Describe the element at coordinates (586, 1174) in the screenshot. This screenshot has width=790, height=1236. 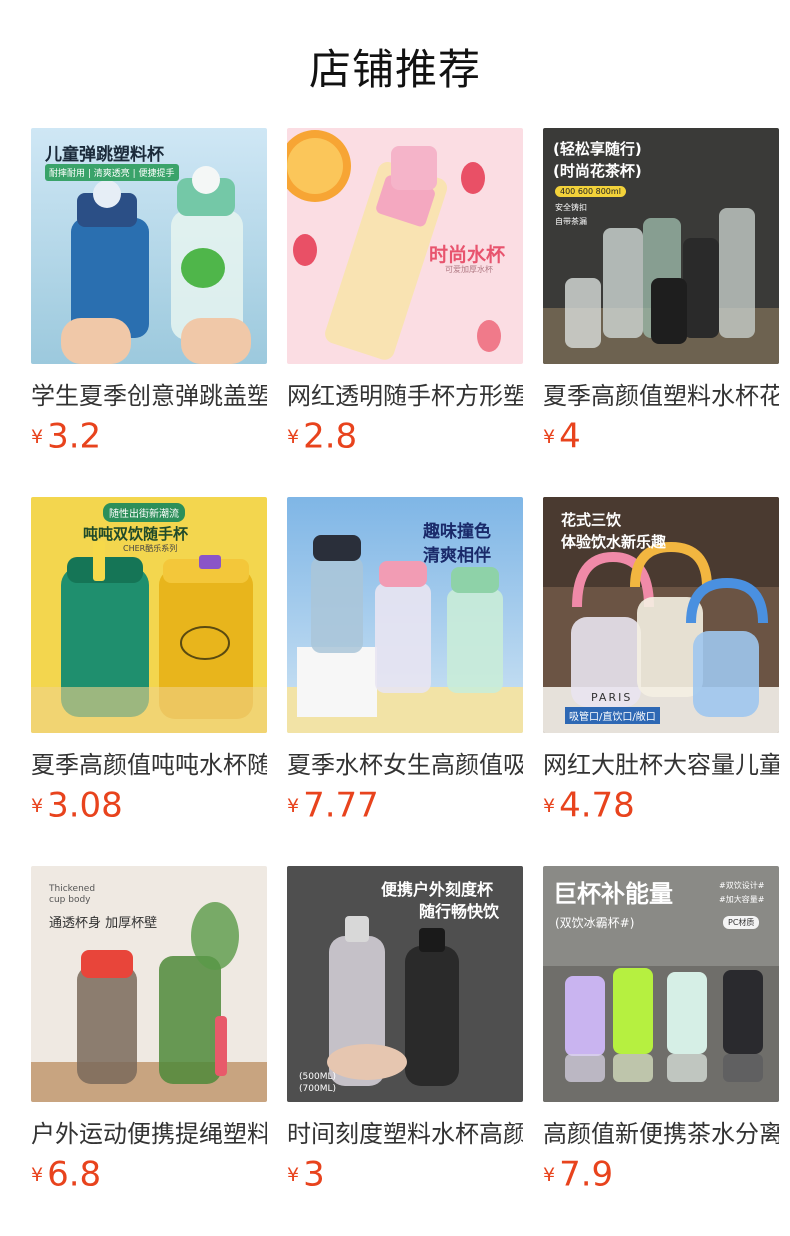
I see `price-value: 7.9` at that location.